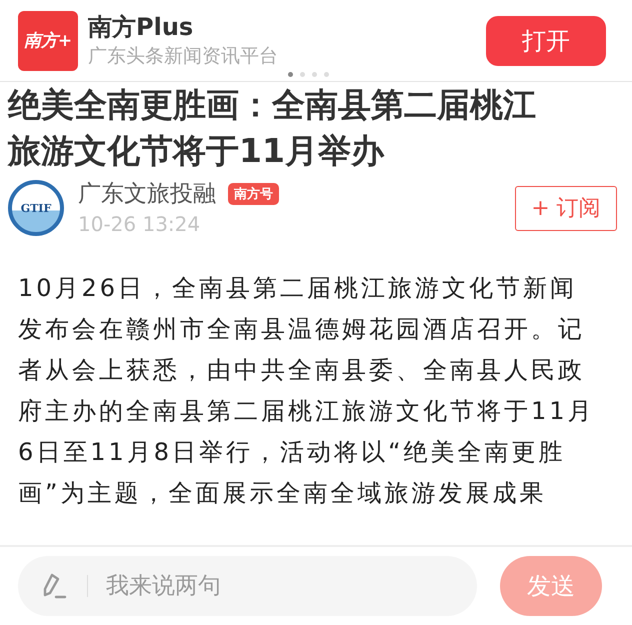 This screenshot has height=625, width=632. I want to click on app-logo: 南方+, so click(48, 40).